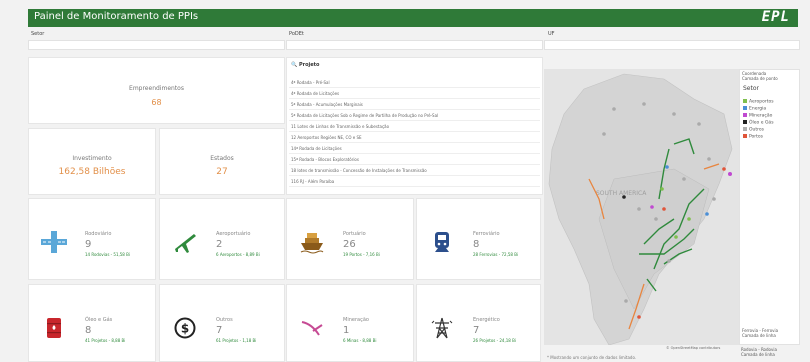 The height and width of the screenshot is (362, 810). I want to click on card-title: Outros, so click(224, 320).